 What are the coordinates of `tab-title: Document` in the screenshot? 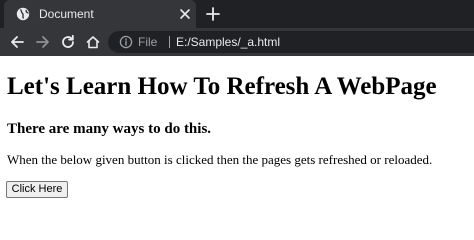 It's located at (66, 14).